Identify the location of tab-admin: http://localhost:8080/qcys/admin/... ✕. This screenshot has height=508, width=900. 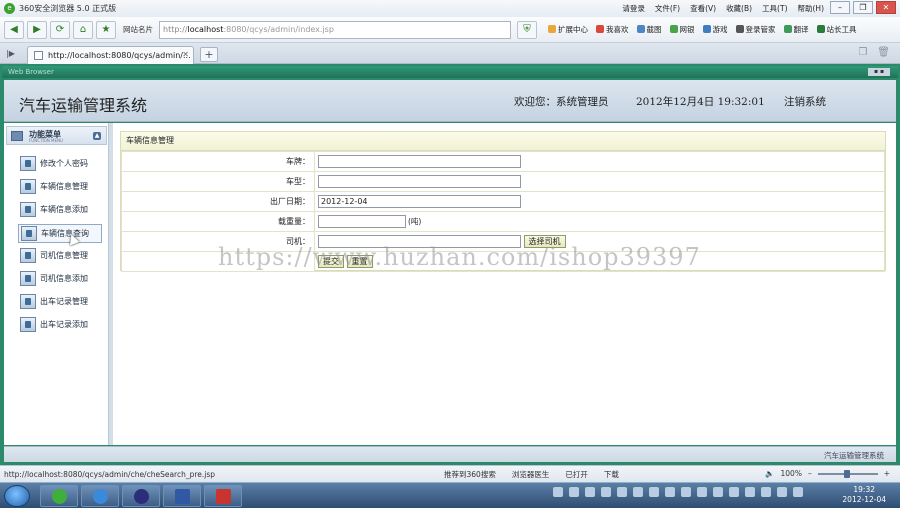
(110, 55).